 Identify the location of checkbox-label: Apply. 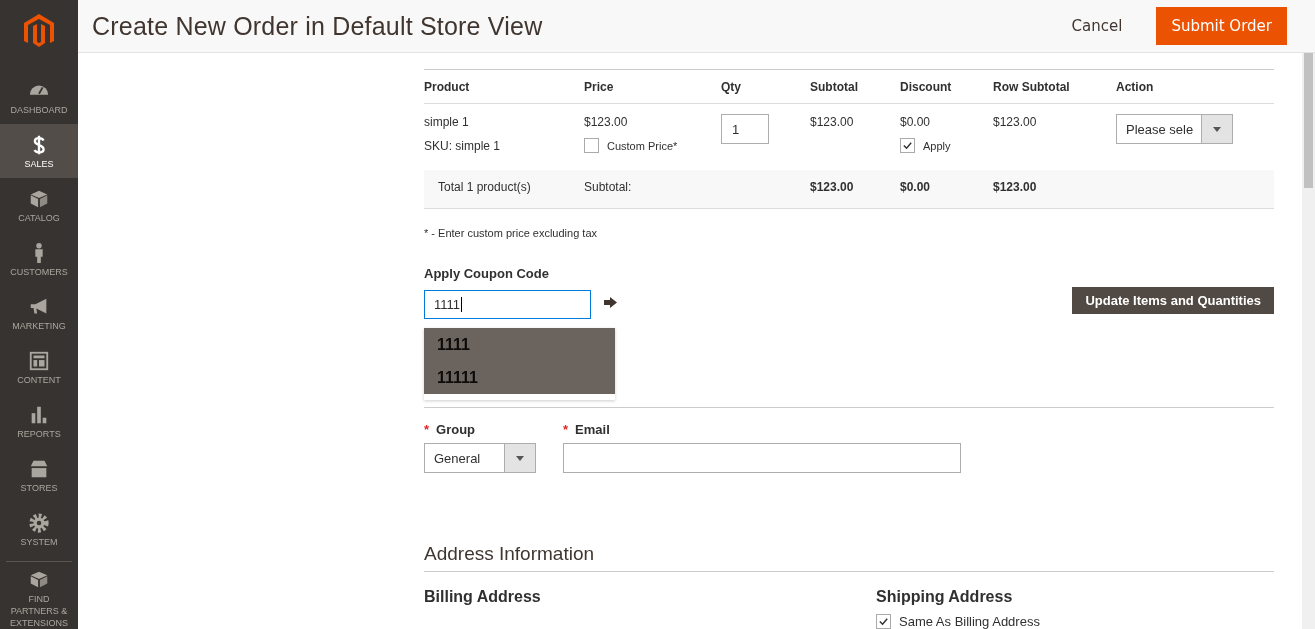
(937, 145).